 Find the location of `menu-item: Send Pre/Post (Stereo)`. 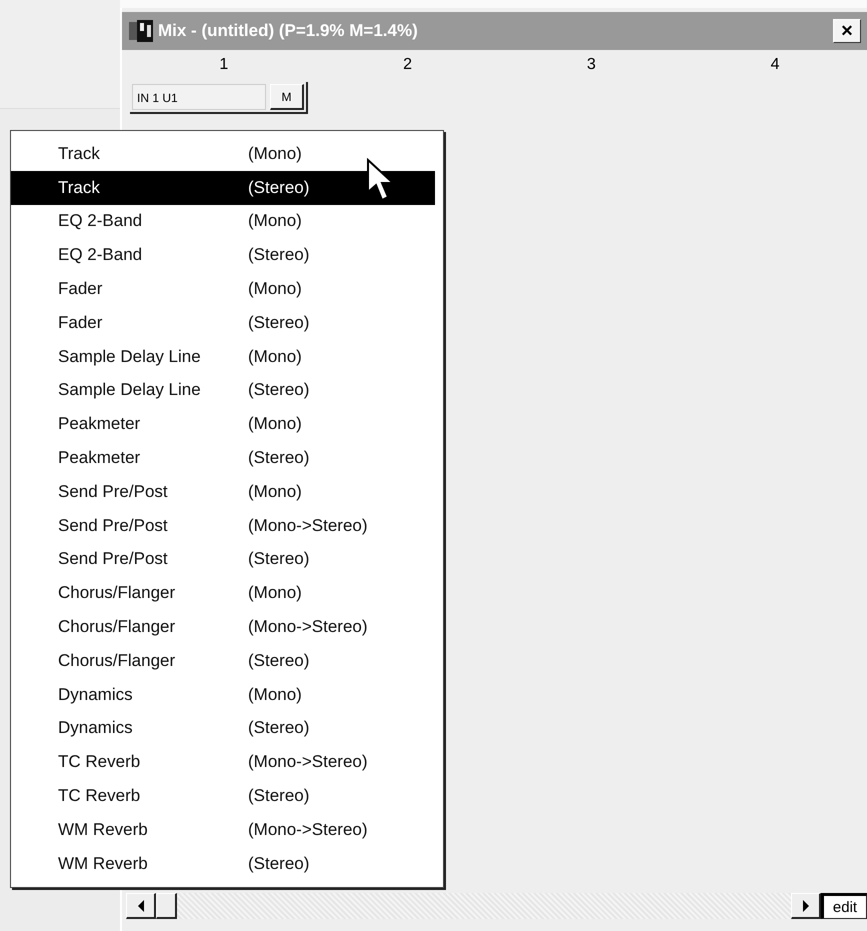

menu-item: Send Pre/Post (Stereo) is located at coordinates (223, 559).